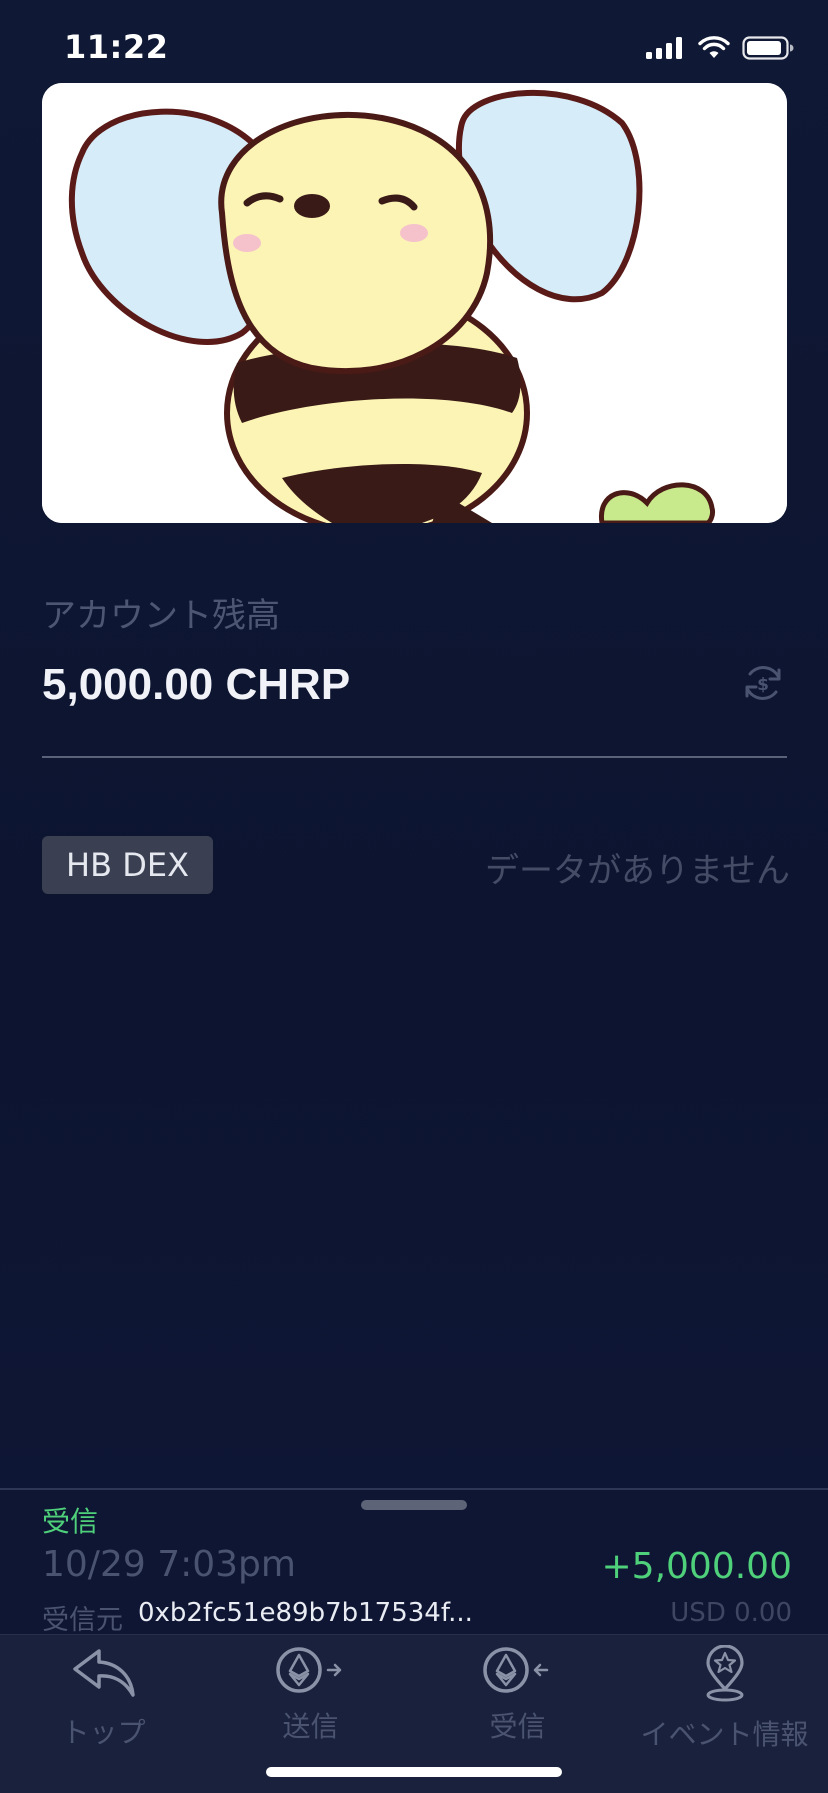 Image resolution: width=828 pixels, height=1793 pixels. I want to click on status-time: 11:22, so click(116, 47).